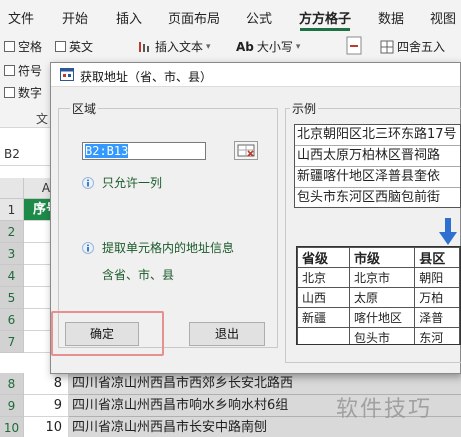 This screenshot has height=437, width=461. What do you see at coordinates (323, 335) in the screenshot?
I see `example-cell` at bounding box center [323, 335].